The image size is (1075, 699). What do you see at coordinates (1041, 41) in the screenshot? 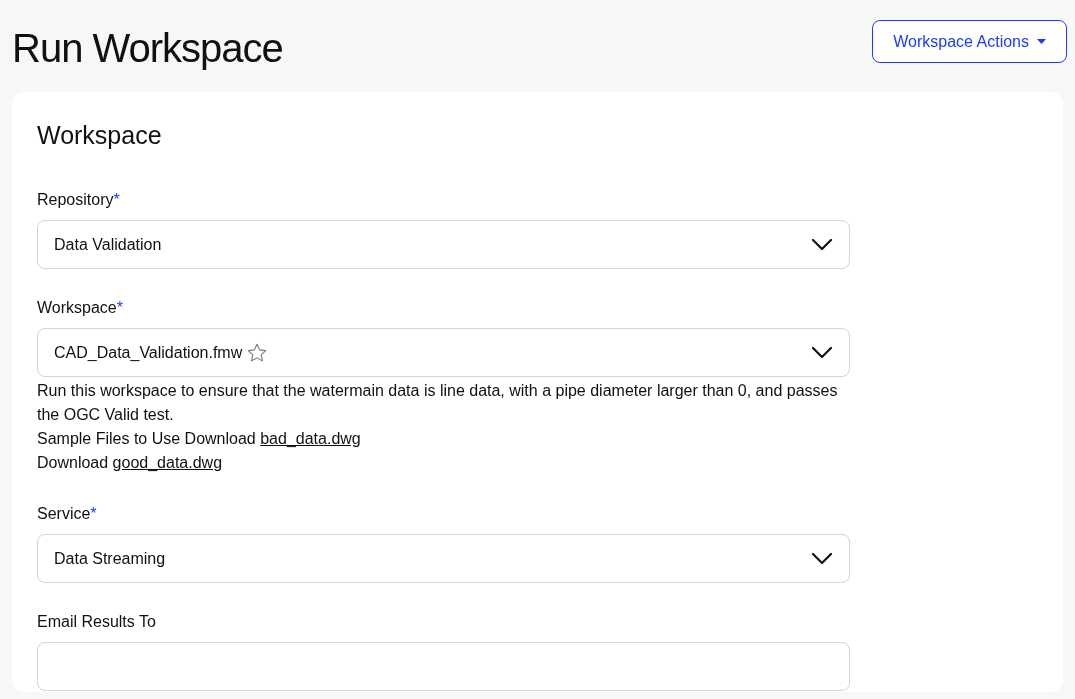
I see `caret-icon` at bounding box center [1041, 41].